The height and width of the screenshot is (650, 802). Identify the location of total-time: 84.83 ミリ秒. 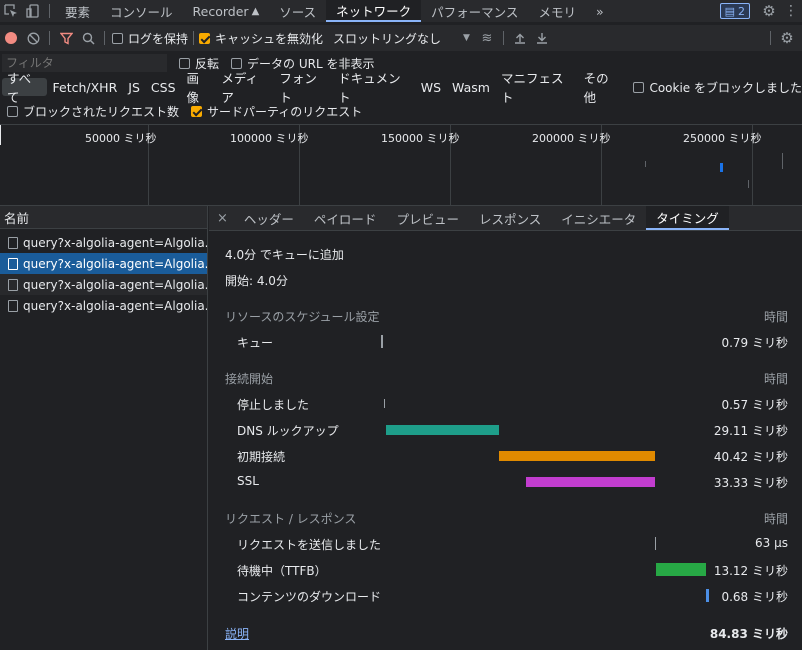
(748, 634).